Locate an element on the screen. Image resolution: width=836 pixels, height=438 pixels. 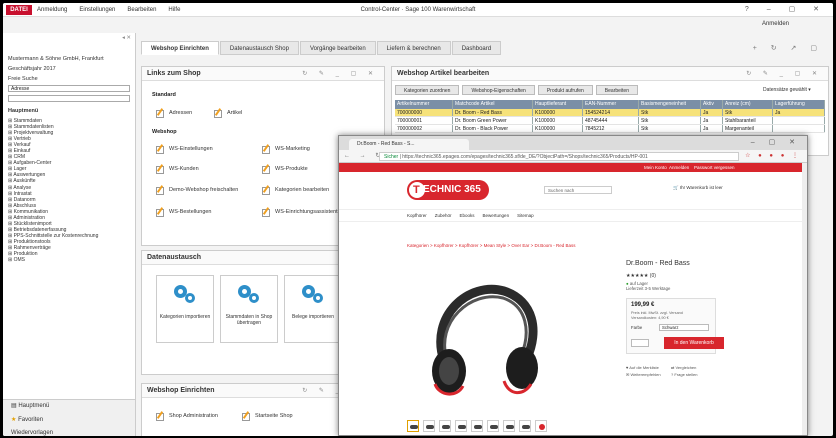
tab-toolbar-icons: + ↻ ↗ ▢ is located at coordinates (788, 48).